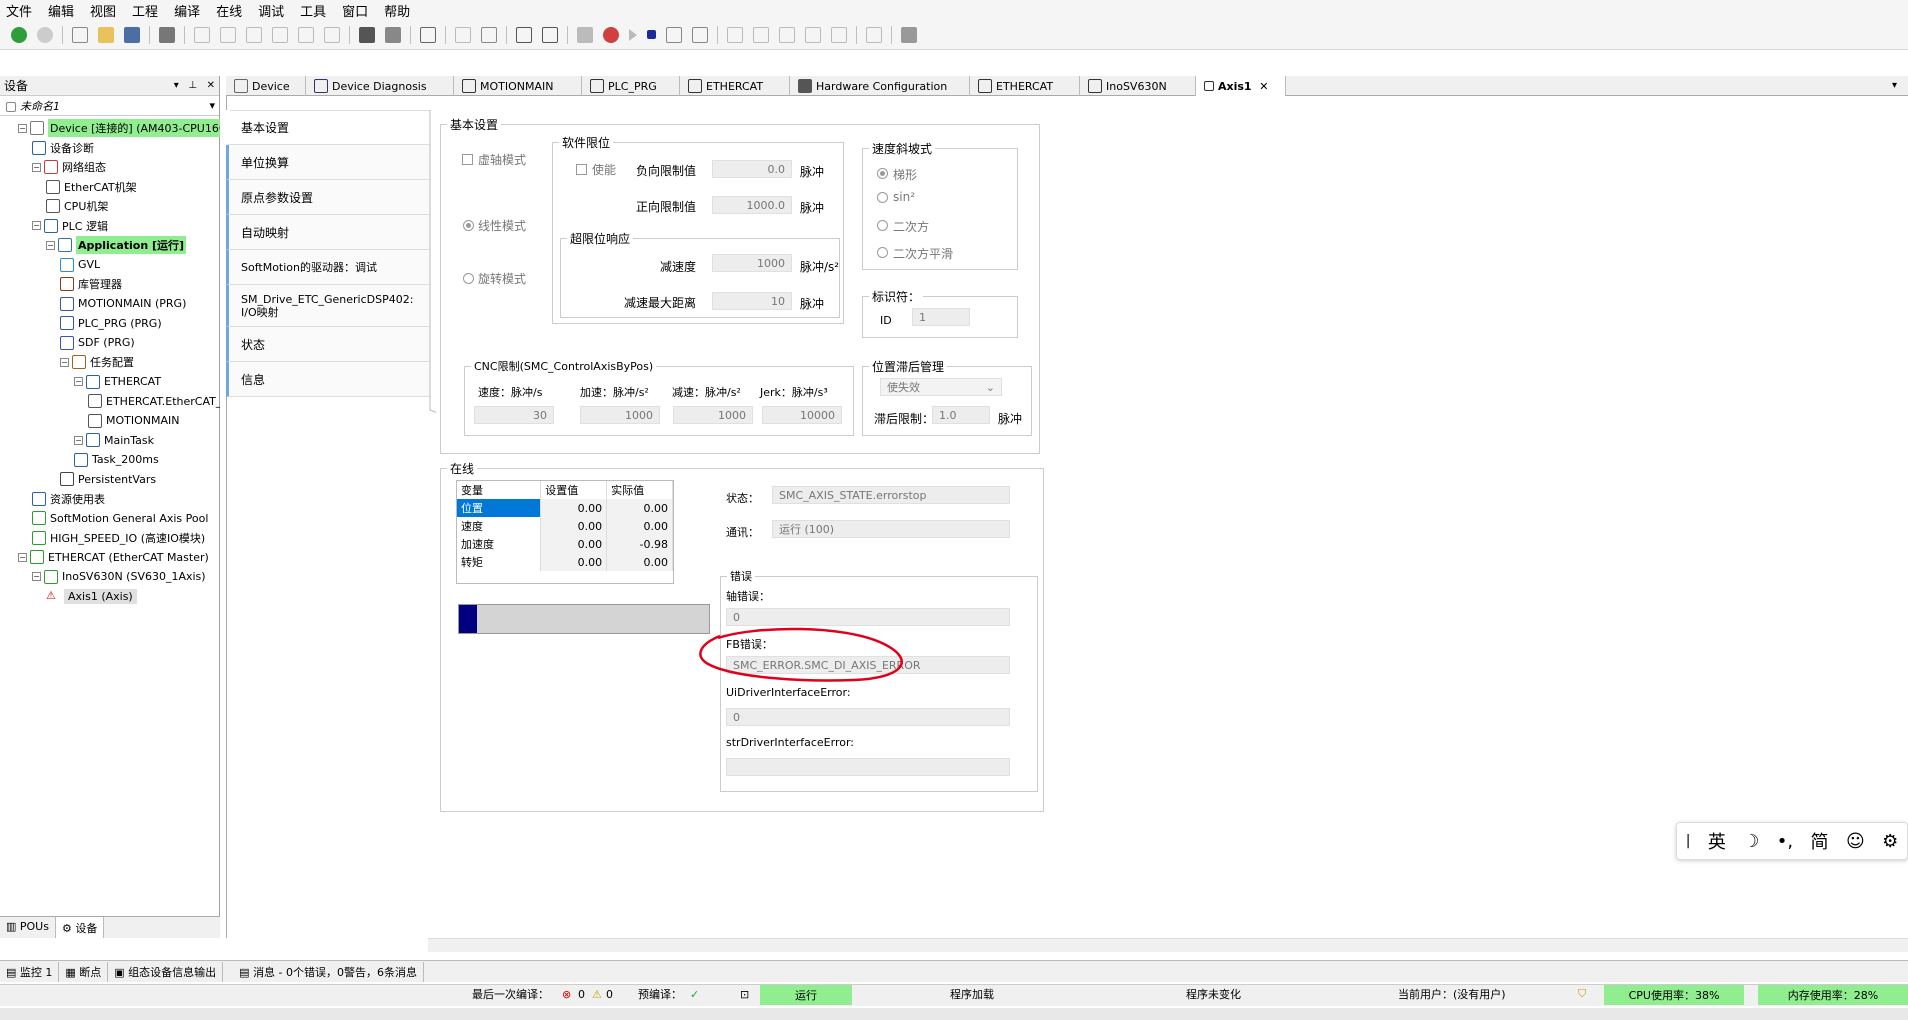 The width and height of the screenshot is (1908, 1020). I want to click on ramp-trapezoid-radio, so click(882, 173).